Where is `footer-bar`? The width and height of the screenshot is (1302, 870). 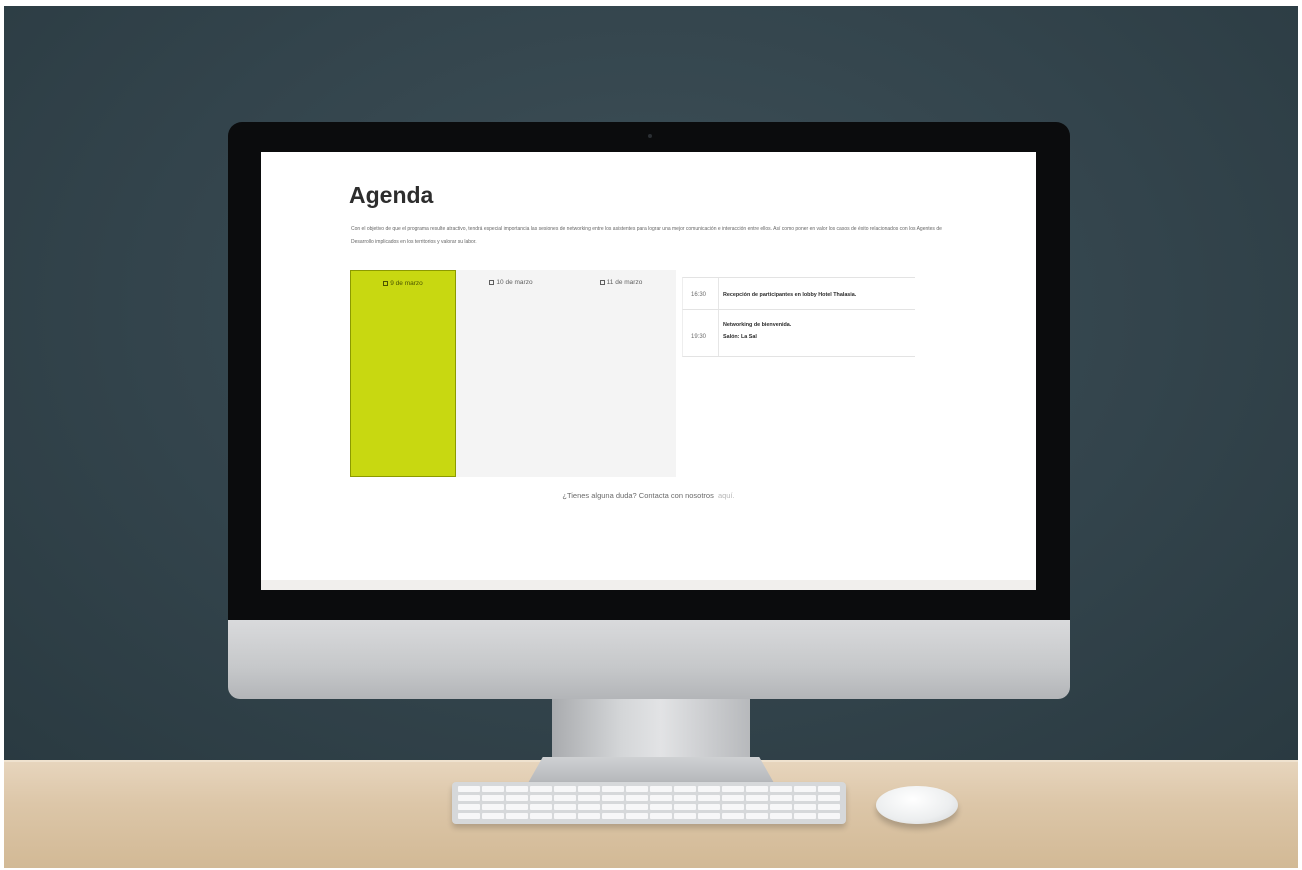
footer-bar is located at coordinates (648, 585).